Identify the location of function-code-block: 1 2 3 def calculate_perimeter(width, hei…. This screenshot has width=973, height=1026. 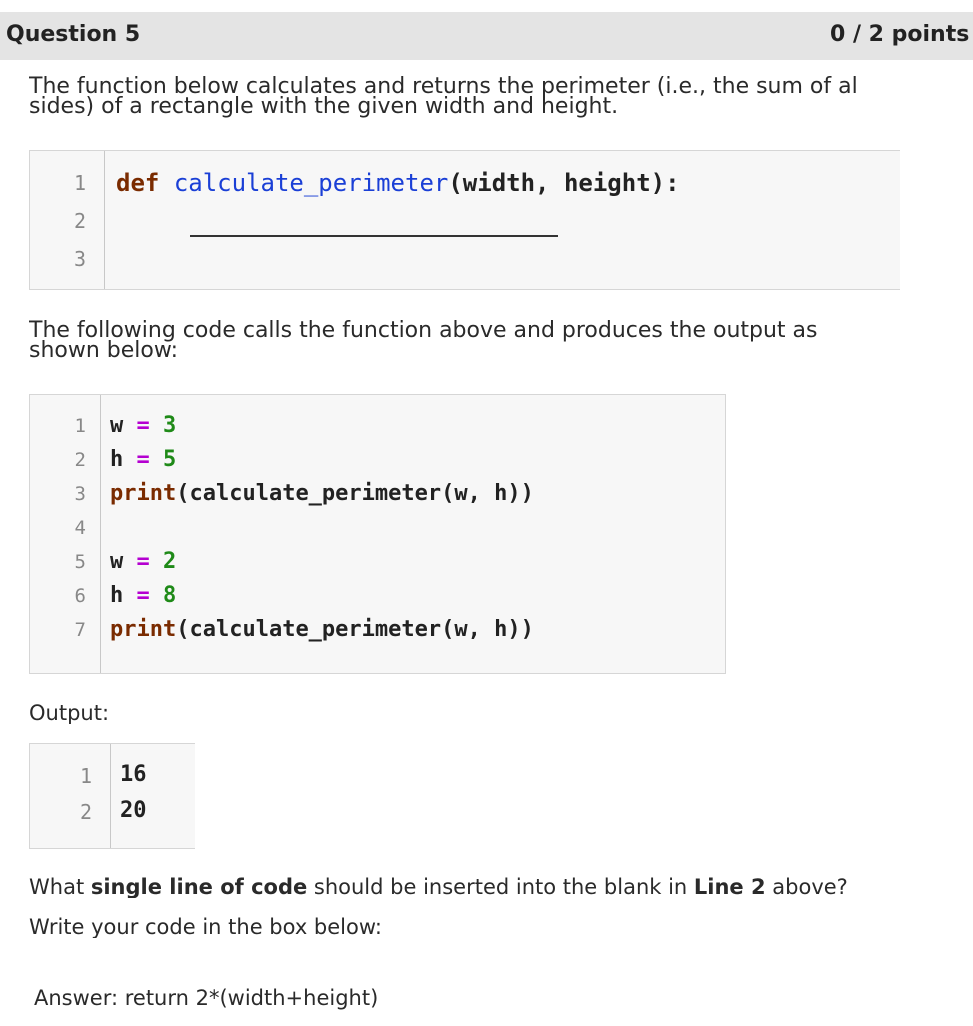
(464, 220).